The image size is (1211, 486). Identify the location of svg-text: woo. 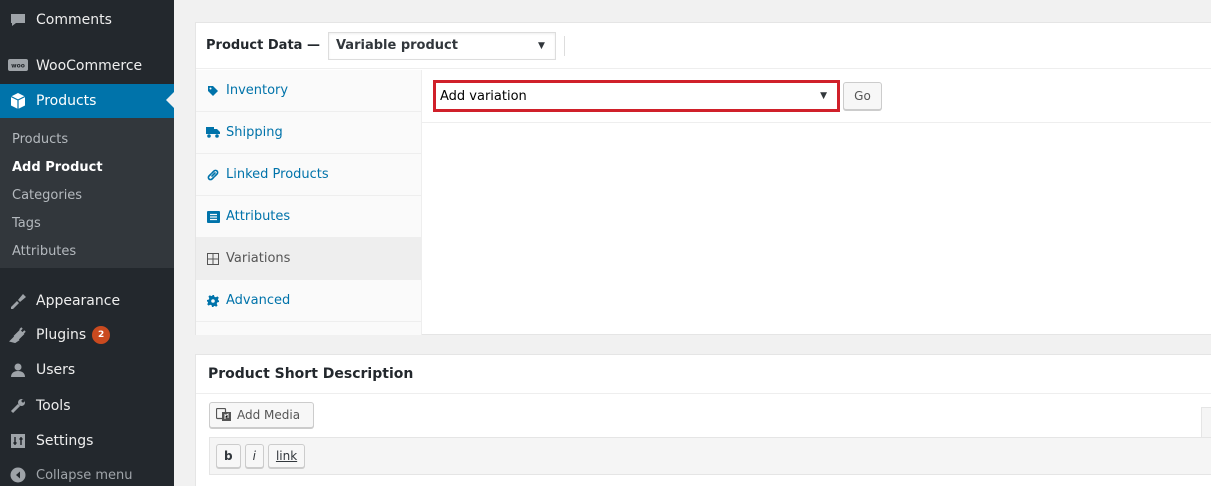
(18, 66).